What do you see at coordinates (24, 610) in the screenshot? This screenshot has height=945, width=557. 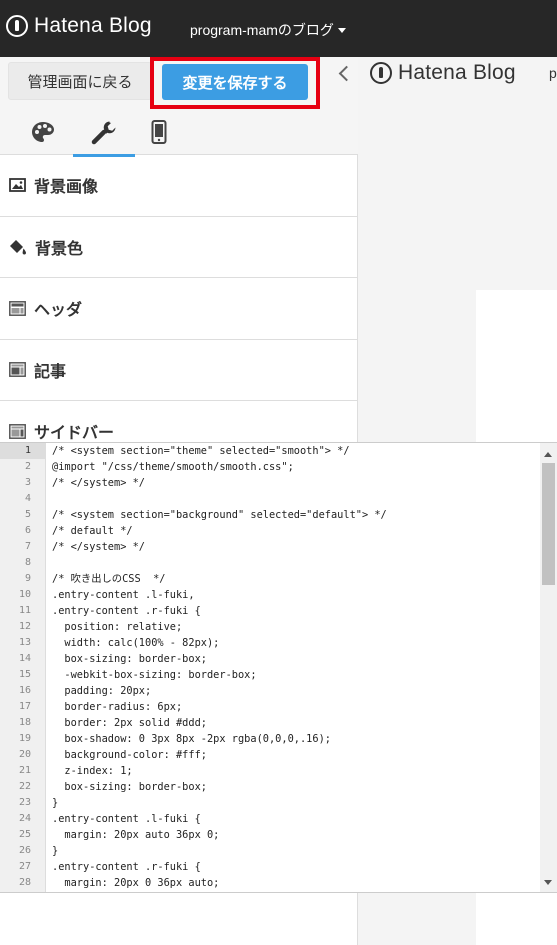 I see `line-number: 11` at bounding box center [24, 610].